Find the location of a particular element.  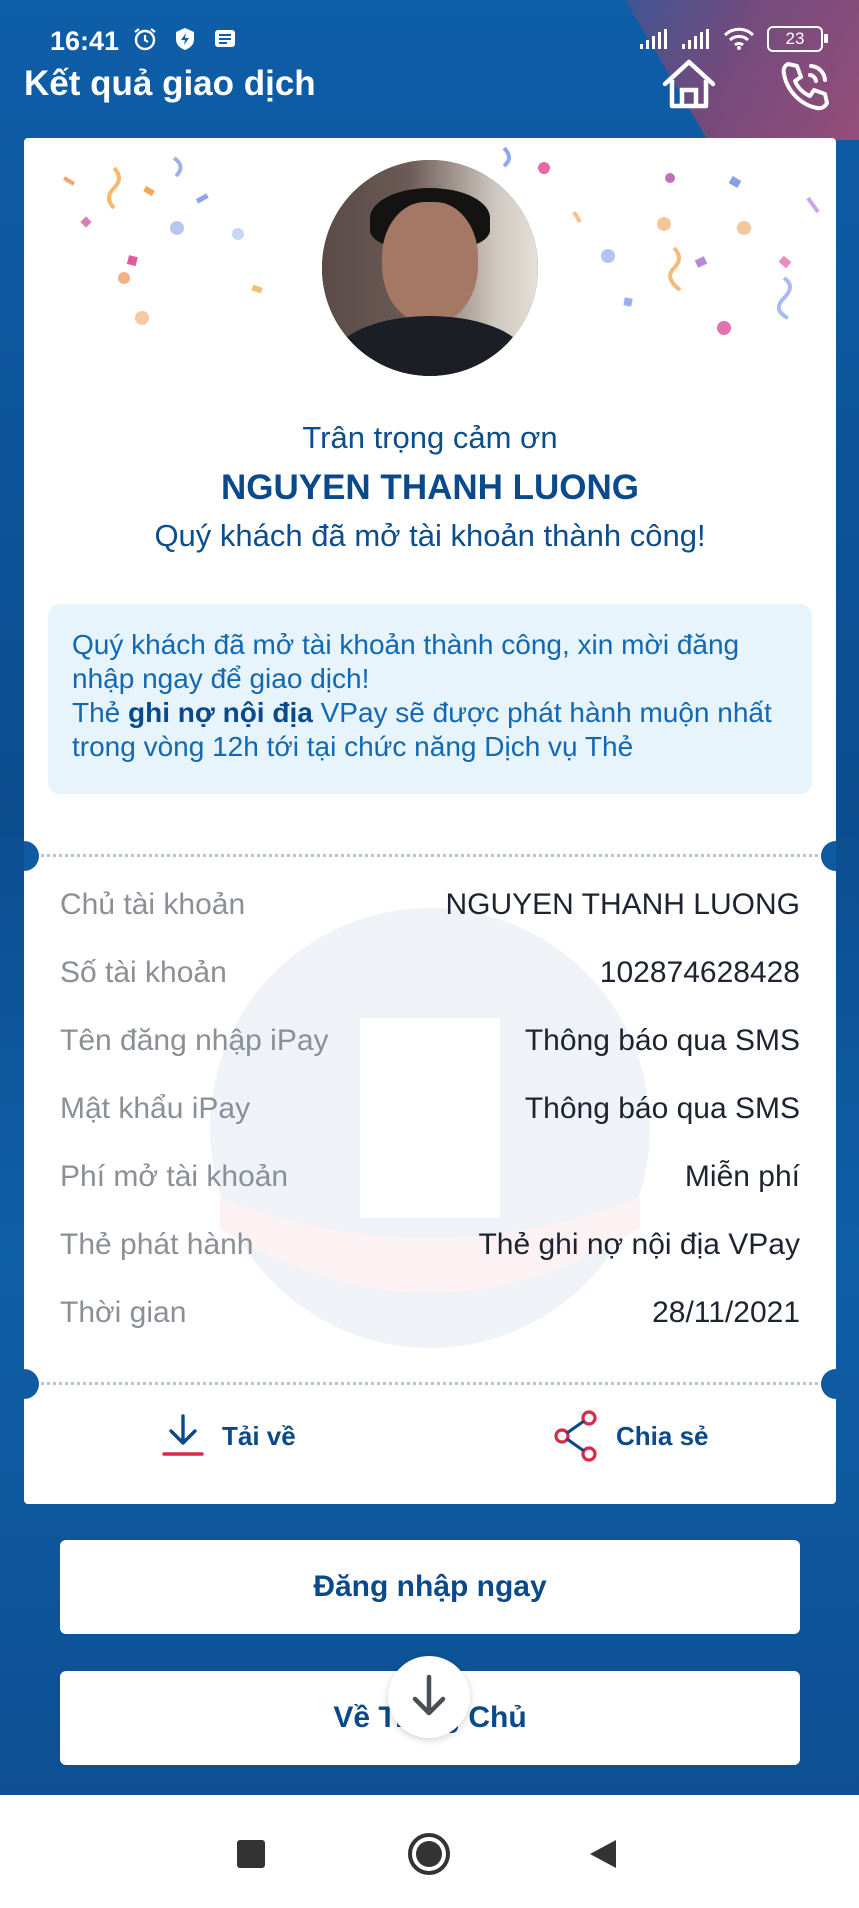

back-triangle-icon is located at coordinates (603, 1854).